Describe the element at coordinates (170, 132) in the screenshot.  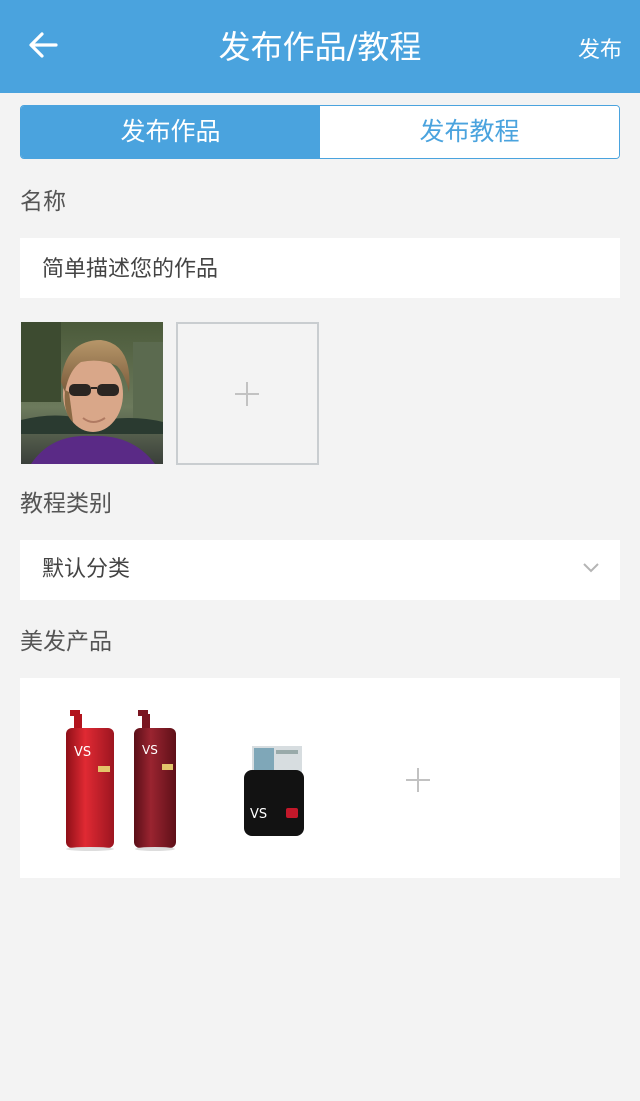
I see `tab-publish-work: 发布作品` at that location.